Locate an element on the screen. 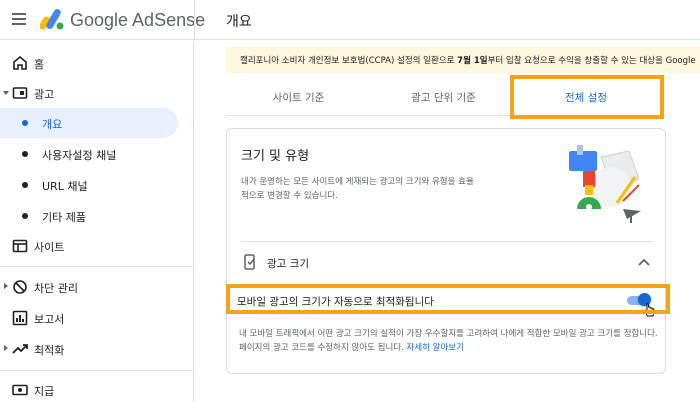 The width and height of the screenshot is (700, 402). sidebar-item-custom-channels: 사용자설정 채널 is located at coordinates (97, 154).